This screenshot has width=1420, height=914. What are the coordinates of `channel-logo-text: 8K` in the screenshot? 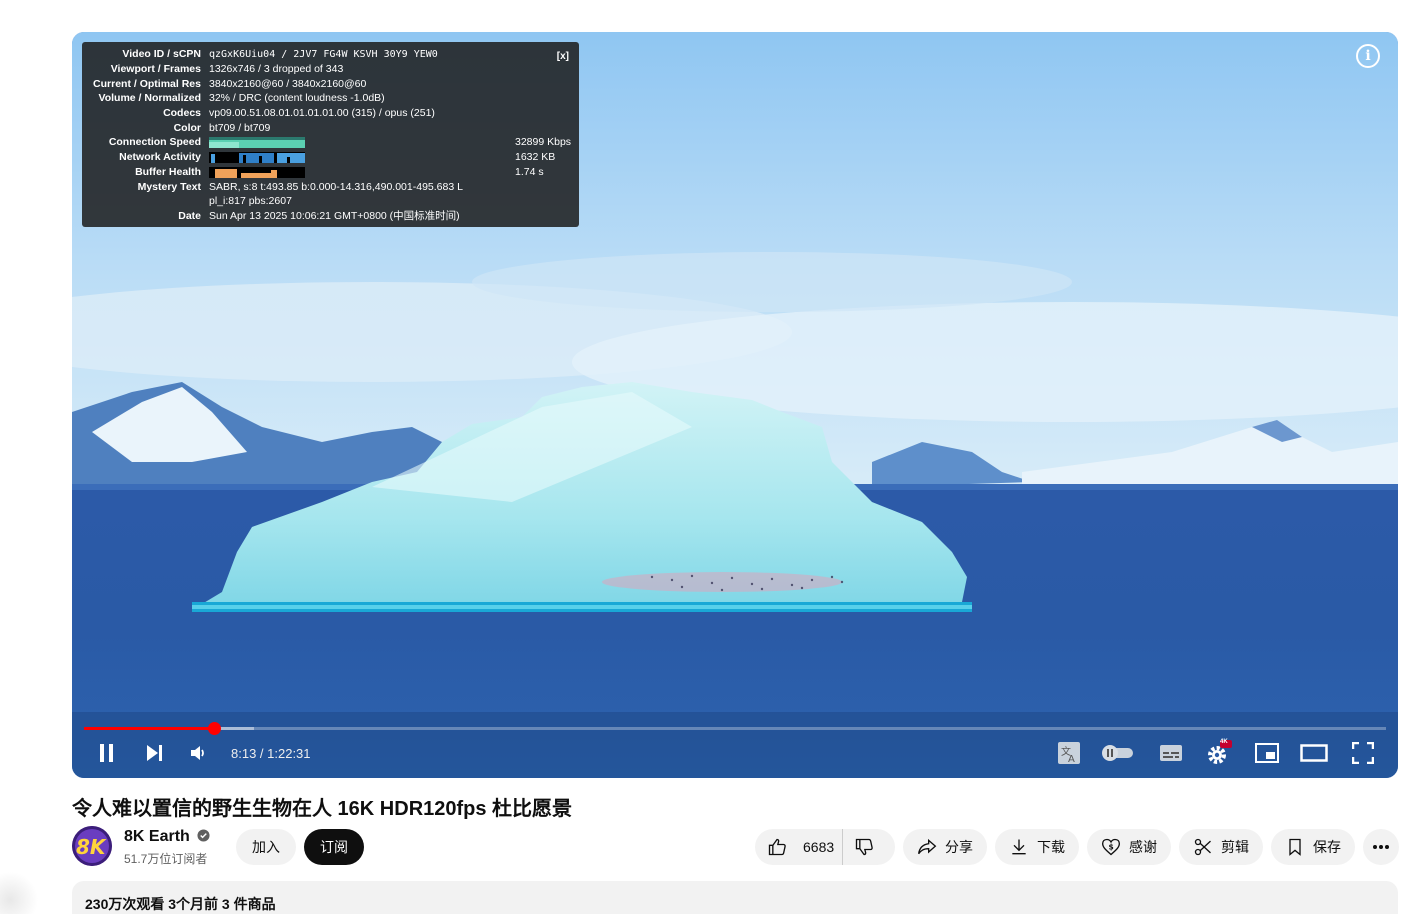 It's located at (91, 847).